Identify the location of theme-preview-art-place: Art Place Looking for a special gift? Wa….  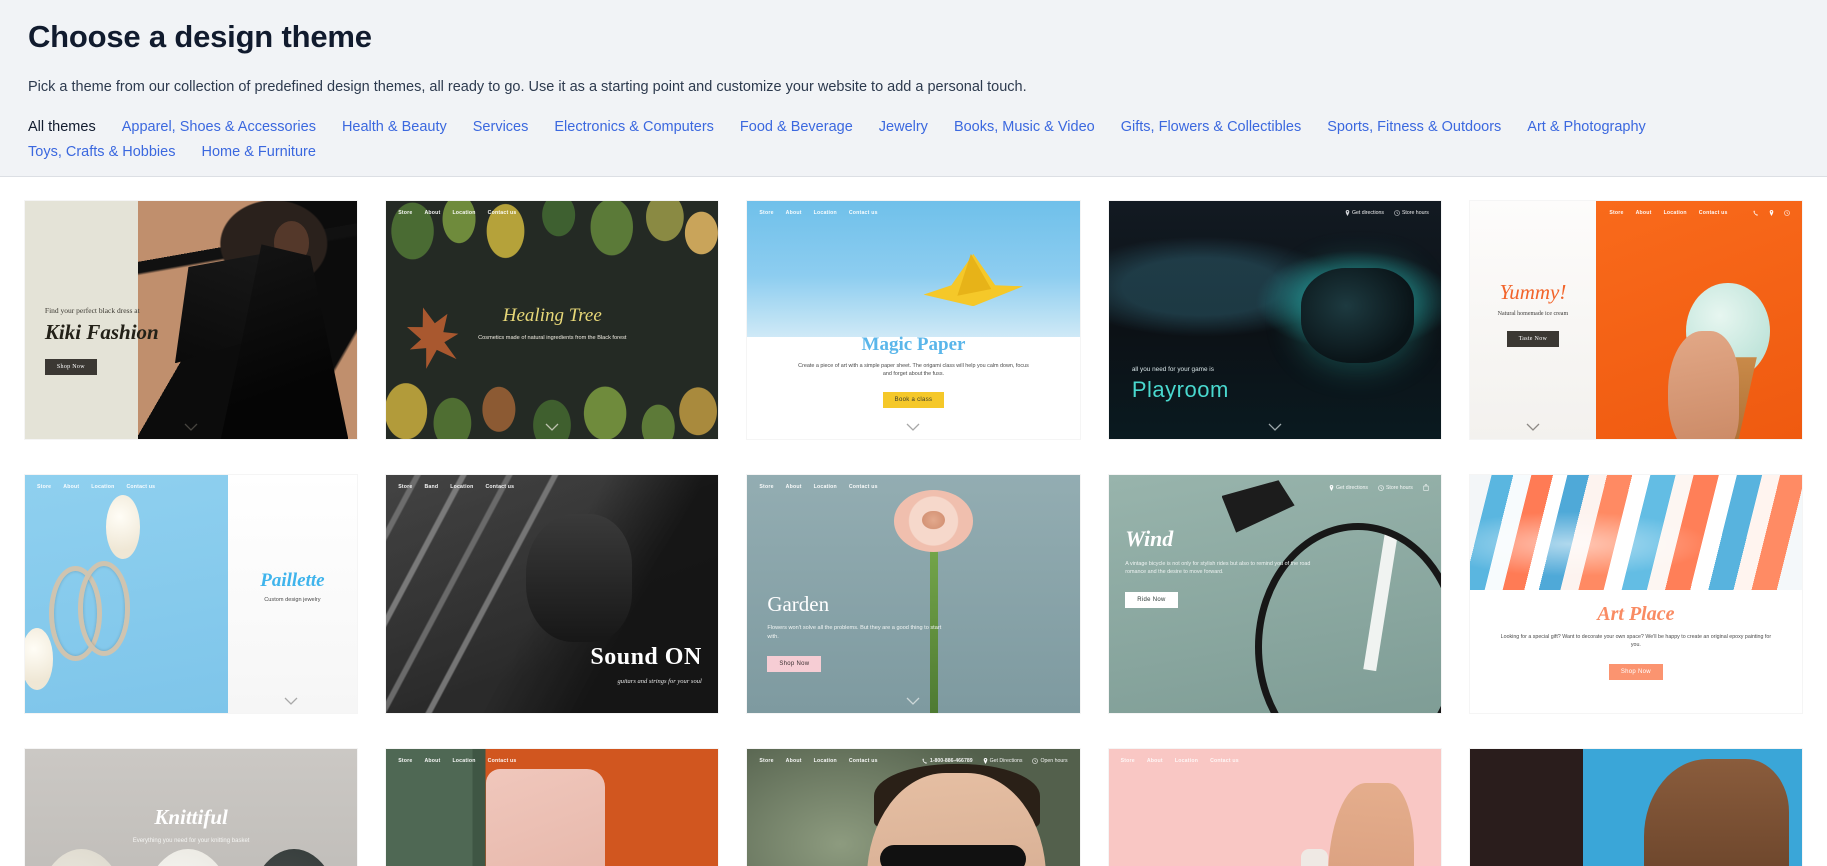
(1635, 594).